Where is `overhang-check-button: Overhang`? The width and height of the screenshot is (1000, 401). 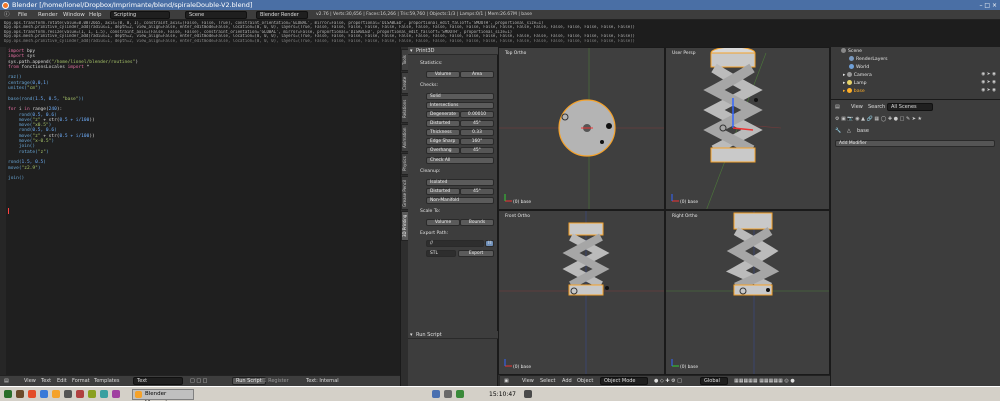
overhang-check-button: Overhang is located at coordinates (443, 150).